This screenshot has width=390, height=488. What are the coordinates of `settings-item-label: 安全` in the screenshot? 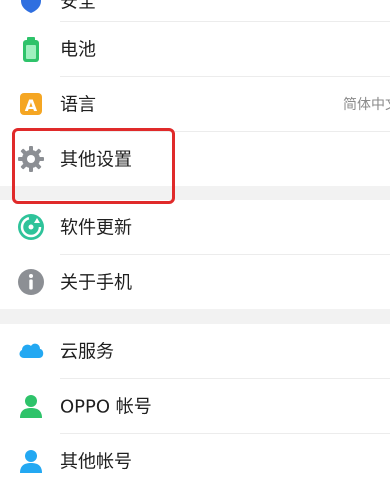 It's located at (78, 6).